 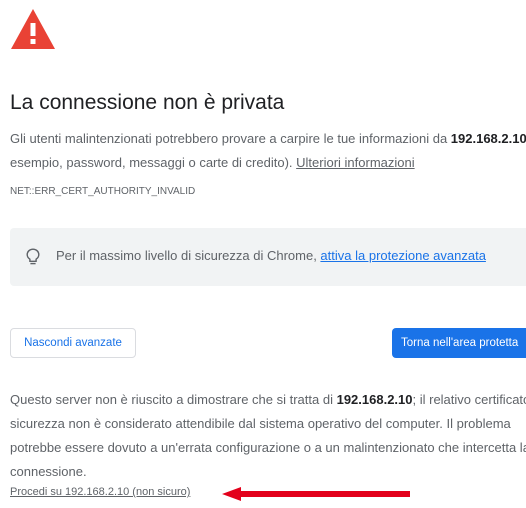 What do you see at coordinates (147, 102) in the screenshot?
I see `page-title: La connessione non è privata` at bounding box center [147, 102].